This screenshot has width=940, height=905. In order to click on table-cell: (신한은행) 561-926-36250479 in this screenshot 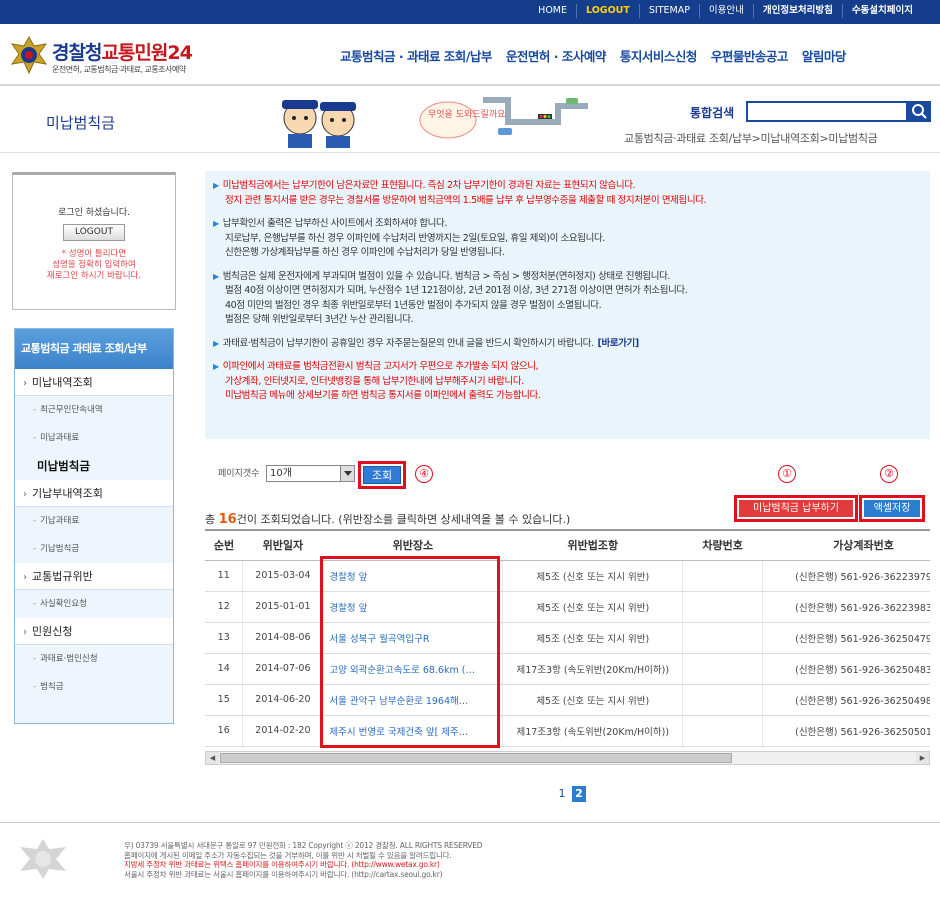, I will do `click(846, 638)`.